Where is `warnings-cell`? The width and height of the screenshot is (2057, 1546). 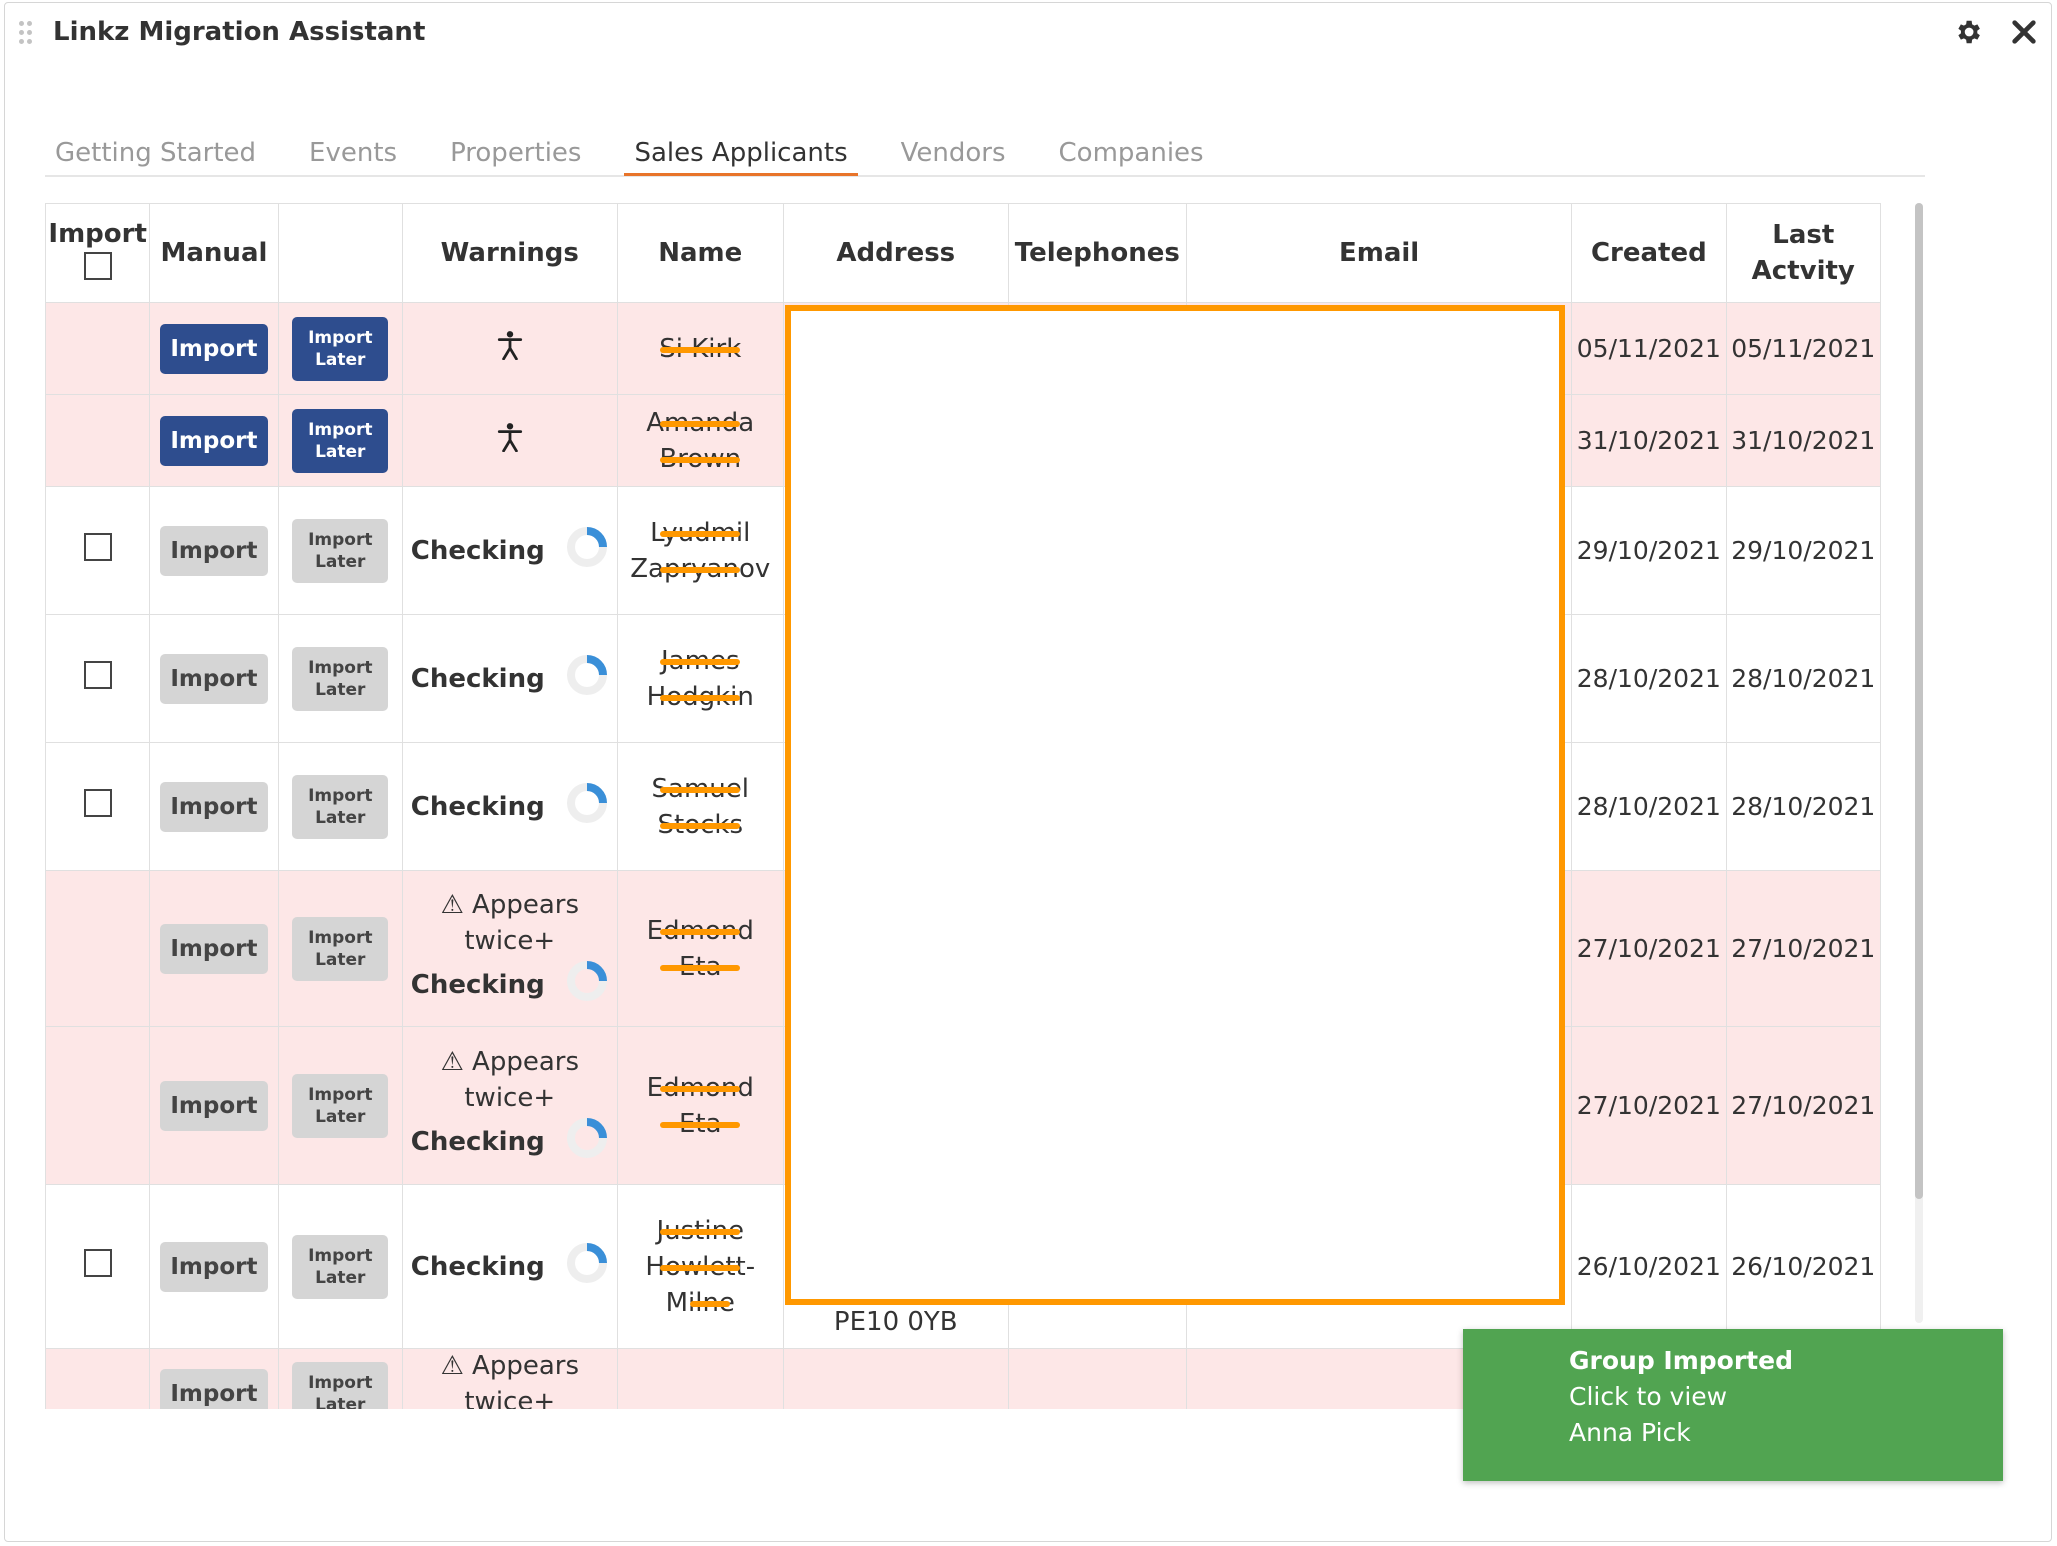 warnings-cell is located at coordinates (509, 440).